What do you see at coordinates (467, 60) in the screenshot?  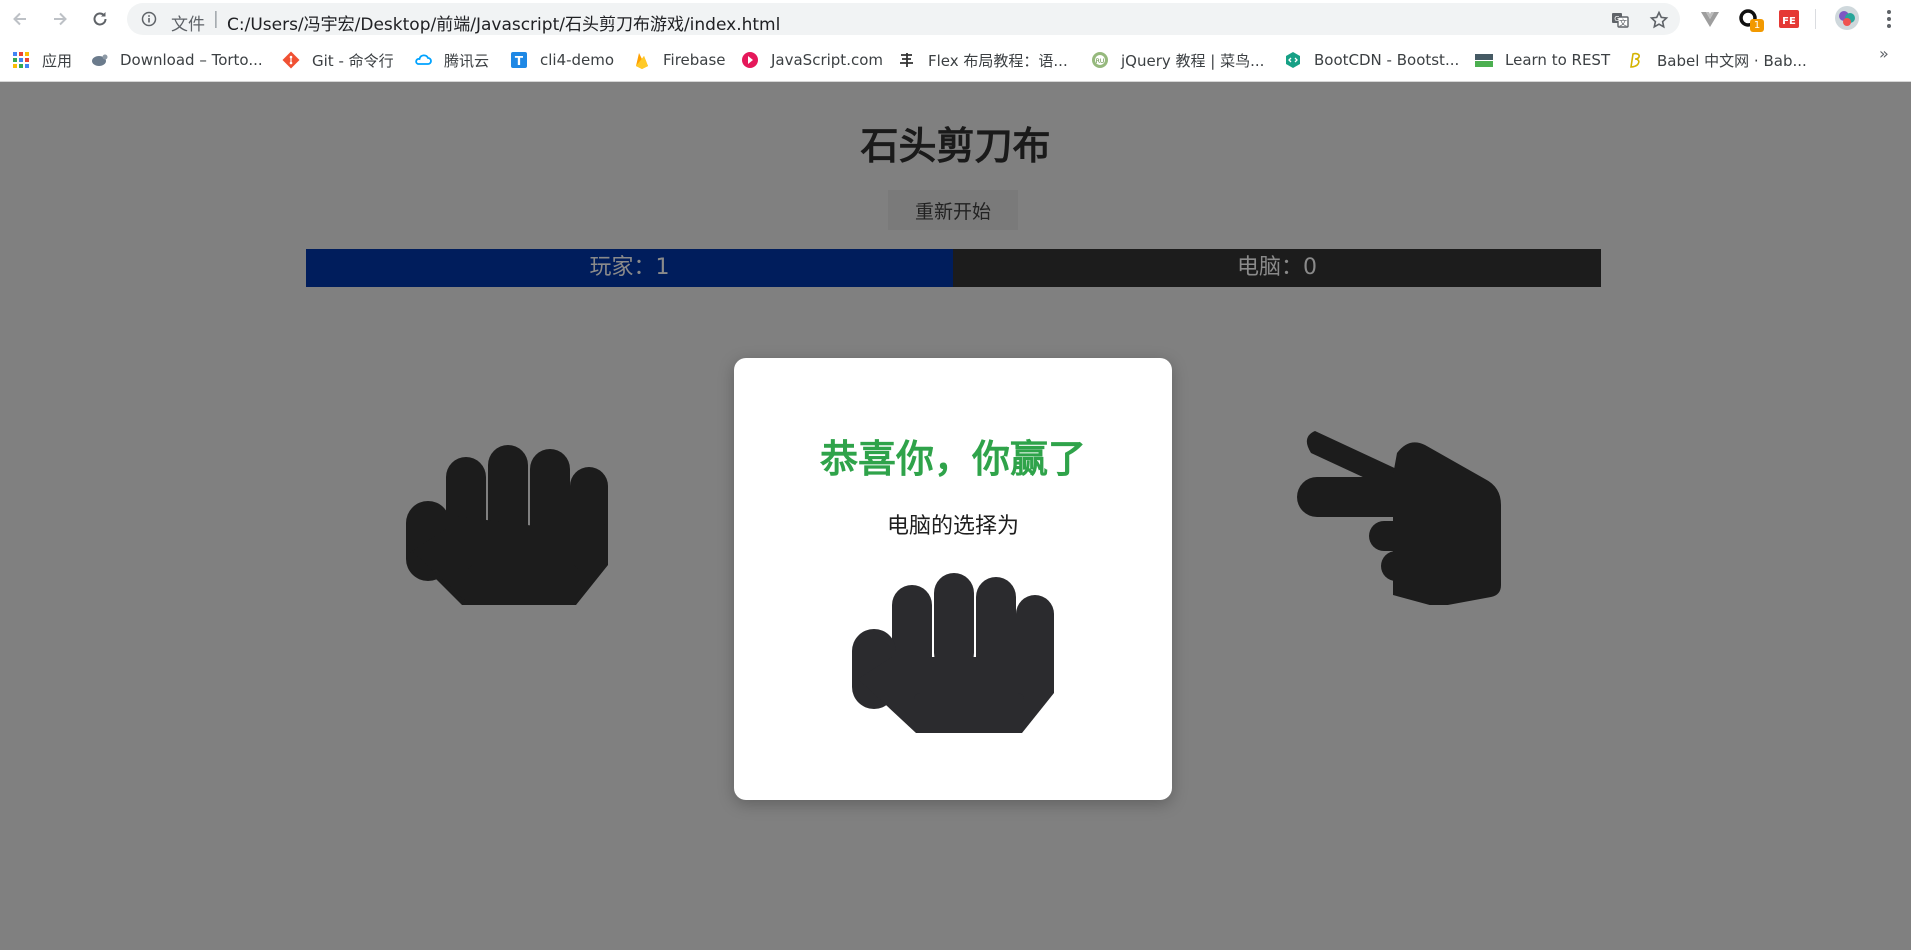 I see `bookmark-label: 腾讯云` at bounding box center [467, 60].